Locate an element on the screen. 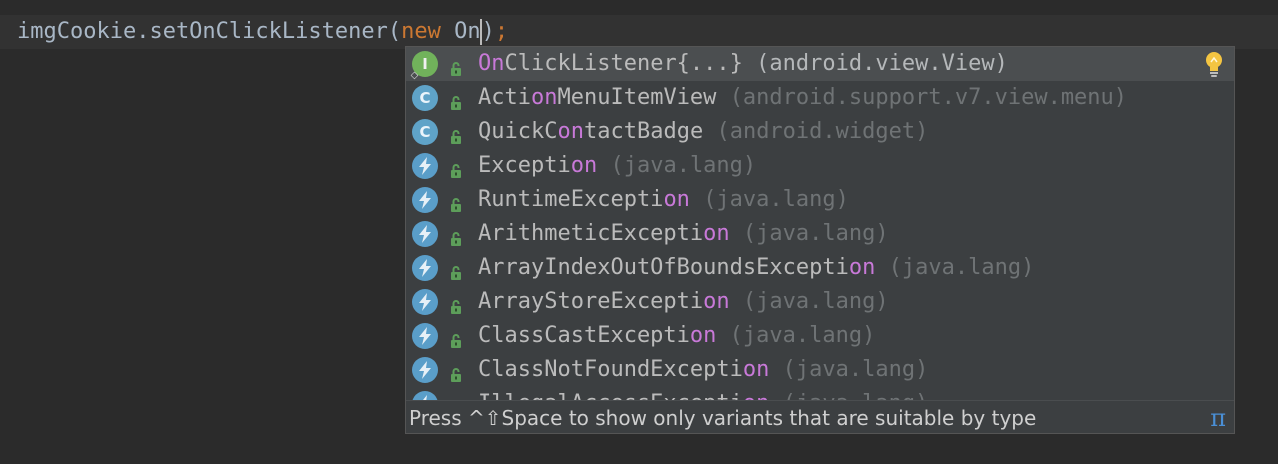 This screenshot has width=1278, height=464. completion-item-label: QuickContactBadge (android.widget) is located at coordinates (703, 132).